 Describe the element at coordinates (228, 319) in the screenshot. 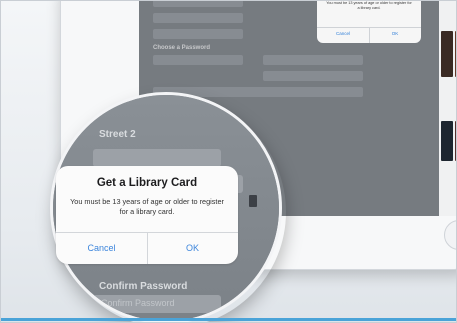

I see `bottom-accent-rule` at that location.